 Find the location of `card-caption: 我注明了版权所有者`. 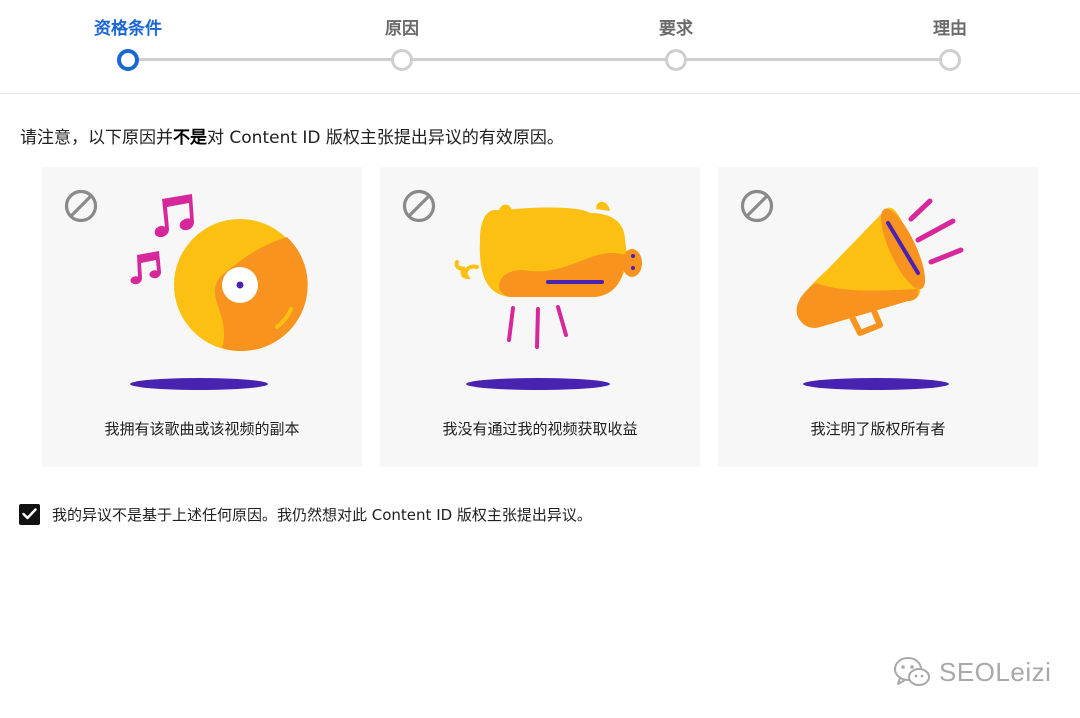

card-caption: 我注明了版权所有者 is located at coordinates (878, 429).